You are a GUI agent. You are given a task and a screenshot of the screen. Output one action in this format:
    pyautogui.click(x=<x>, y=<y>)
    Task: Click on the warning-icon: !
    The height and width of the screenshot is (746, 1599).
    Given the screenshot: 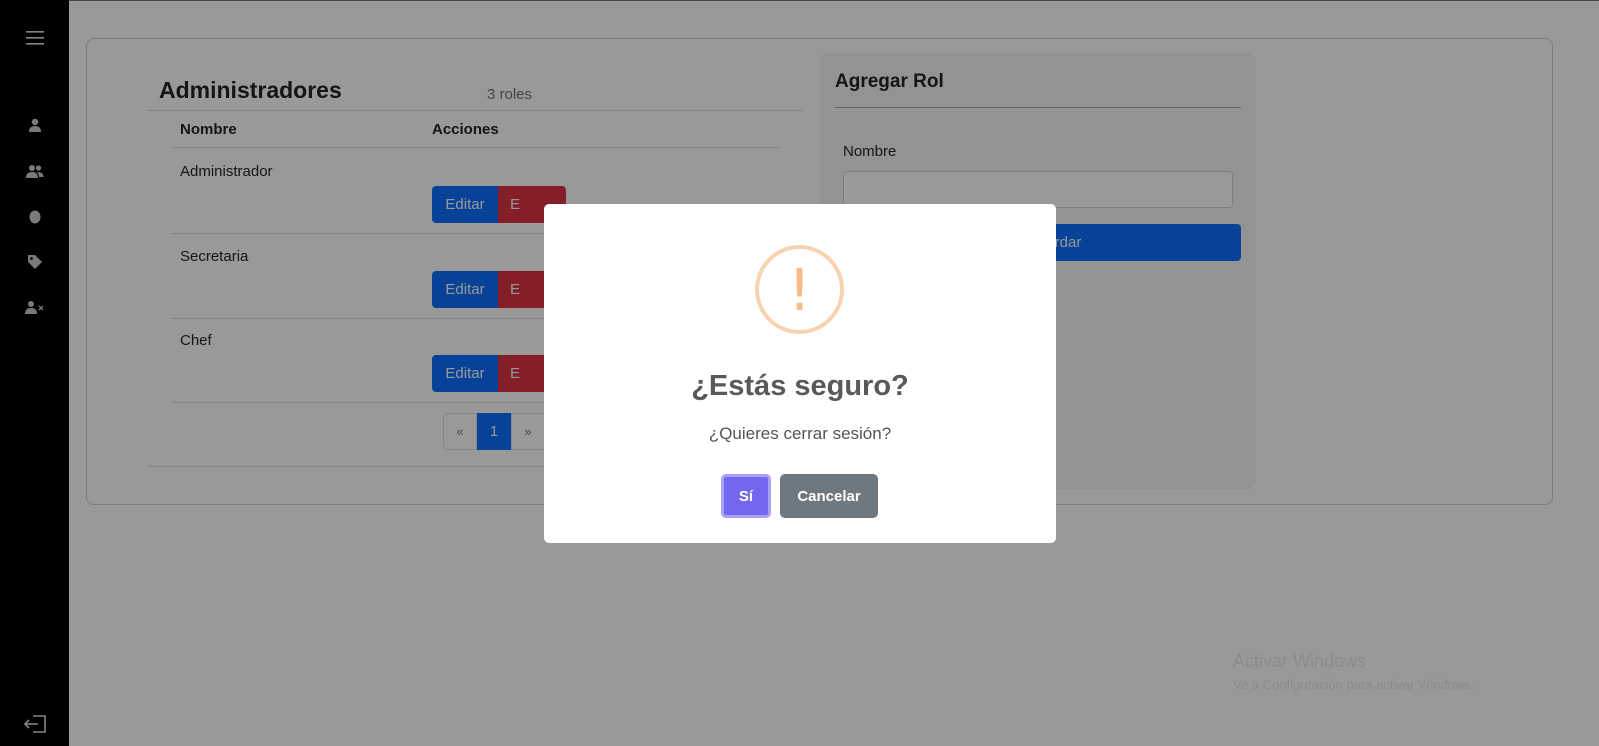 What is the action you would take?
    pyautogui.click(x=799, y=289)
    